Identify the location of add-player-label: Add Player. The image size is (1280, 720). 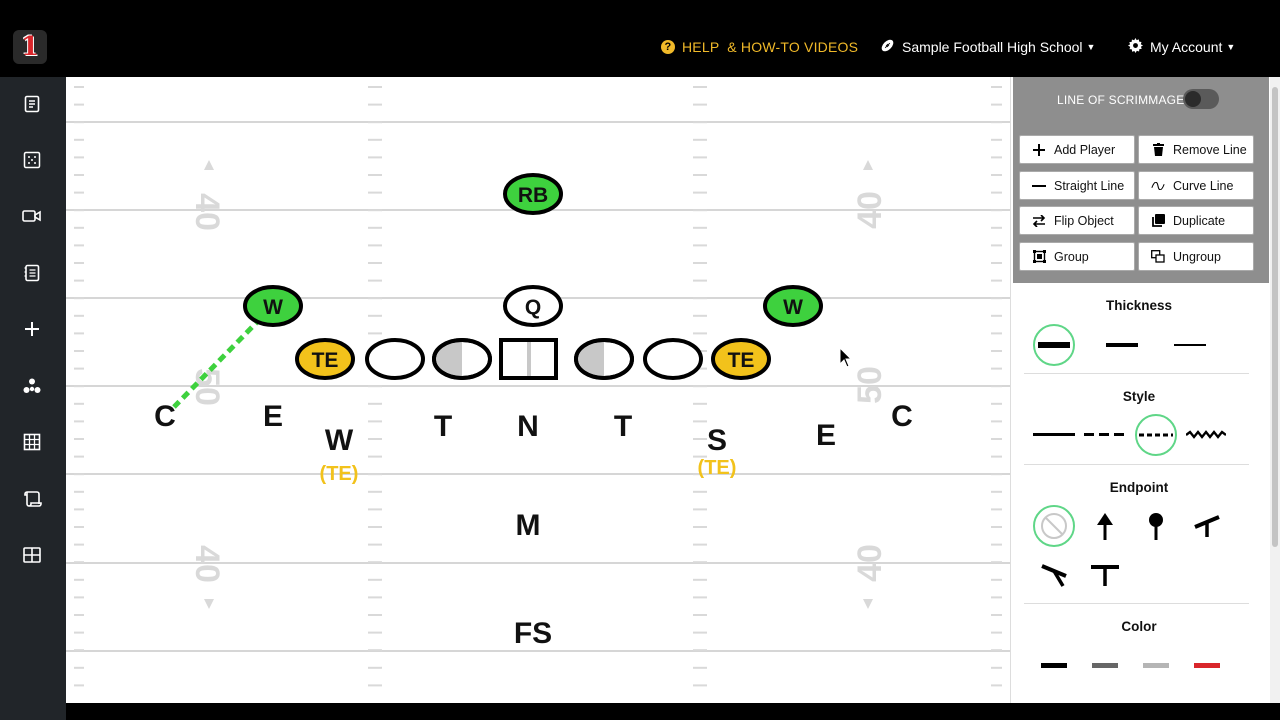
(1085, 149).